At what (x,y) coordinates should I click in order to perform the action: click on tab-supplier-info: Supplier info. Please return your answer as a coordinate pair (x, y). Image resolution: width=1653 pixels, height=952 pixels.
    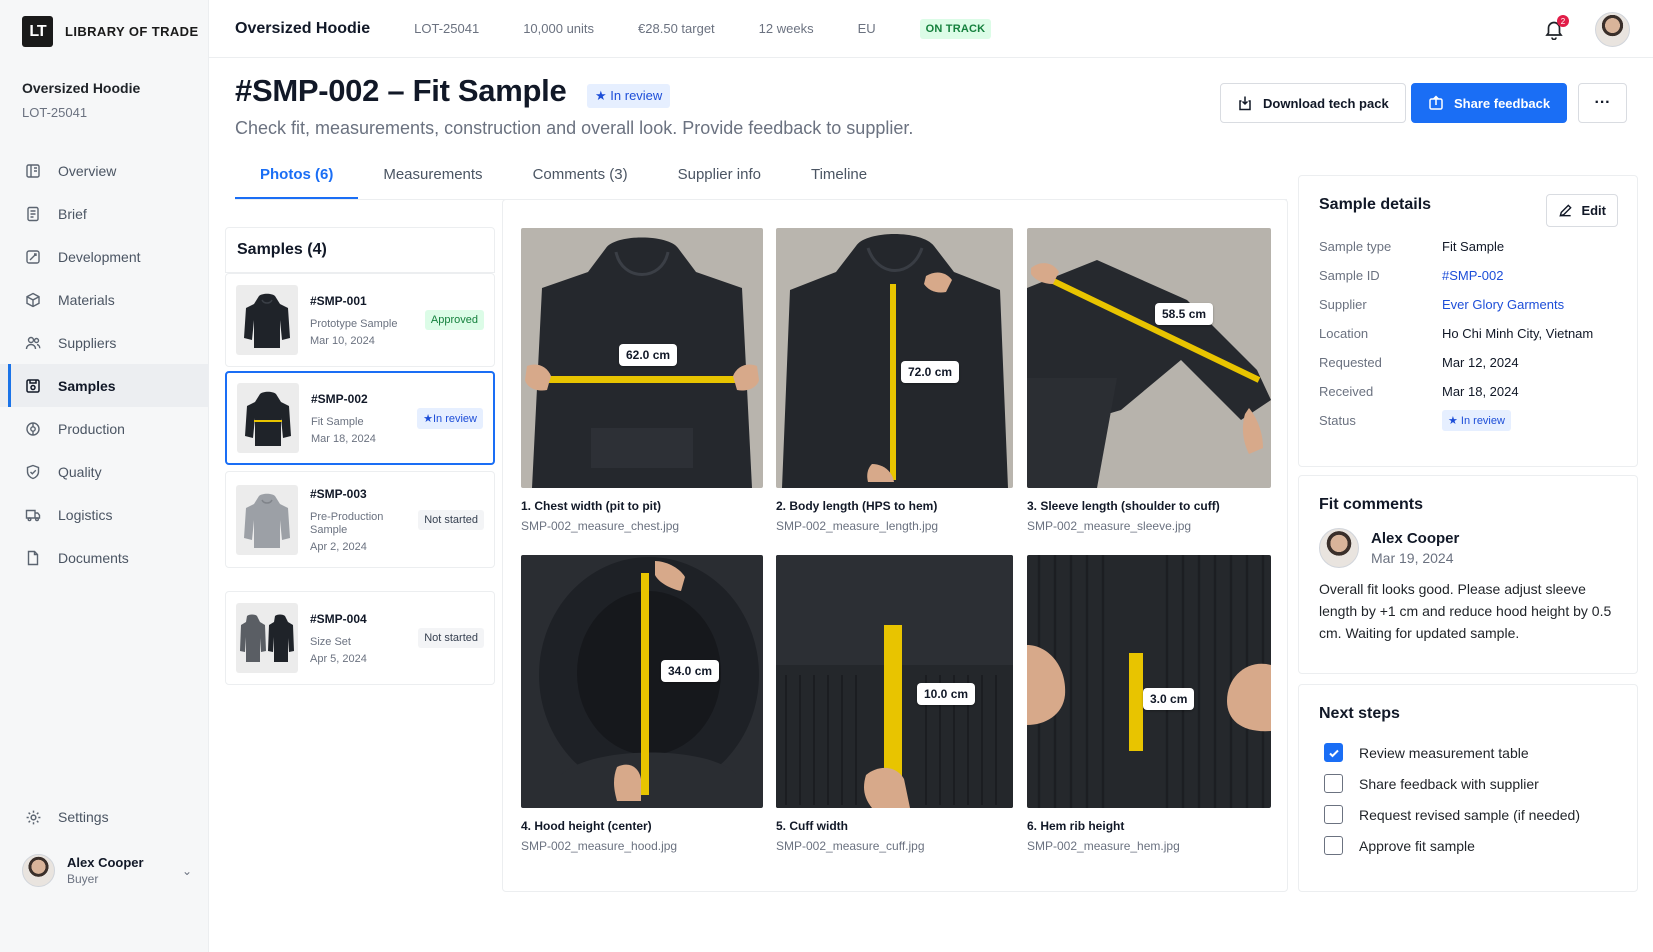
    Looking at the image, I should click on (719, 178).